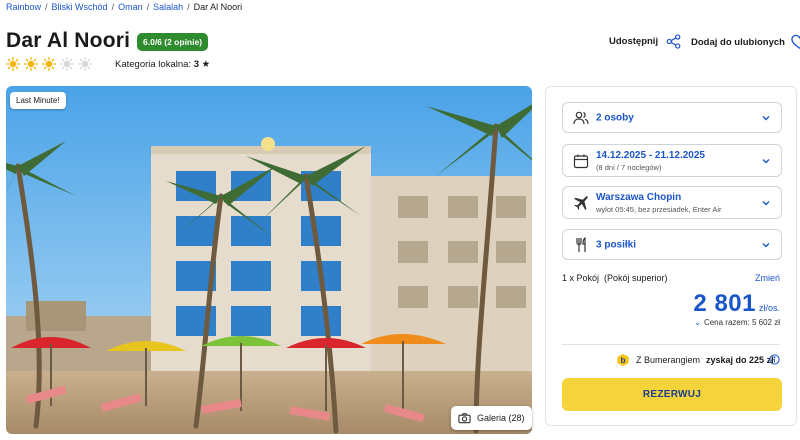 The image size is (800, 440). Describe the element at coordinates (38, 100) in the screenshot. I see `last-minute-tag: Last Minute!` at that location.